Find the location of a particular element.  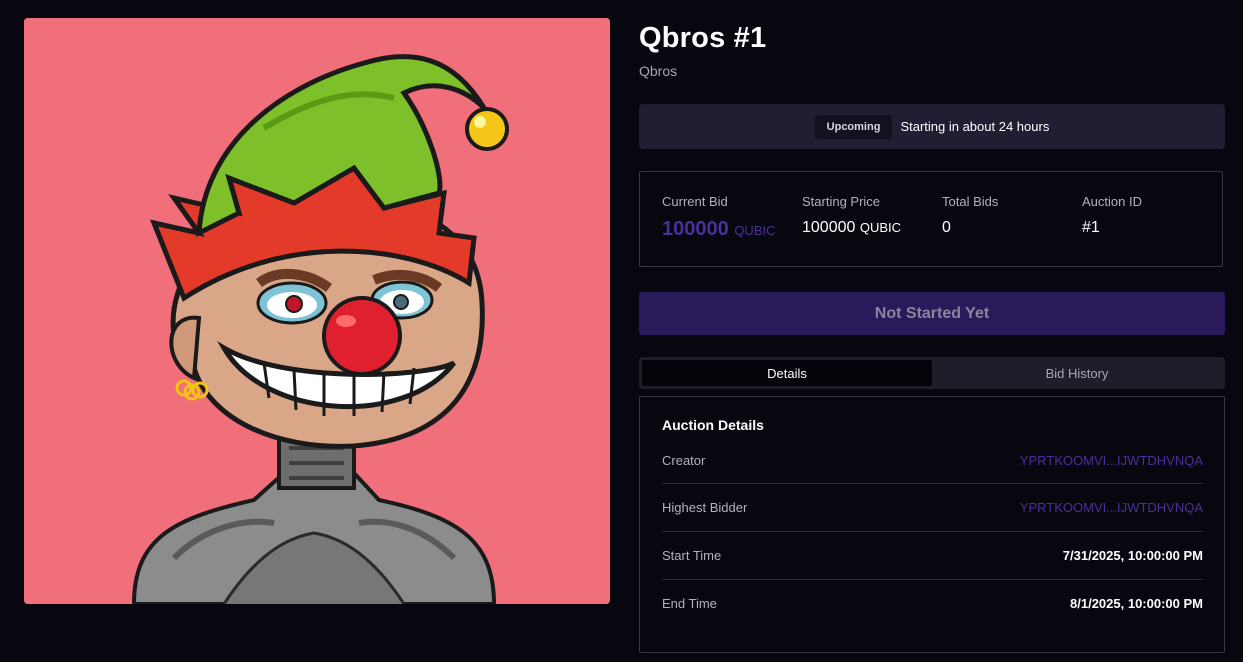

current-bid-unit: QUBIC is located at coordinates (755, 230).